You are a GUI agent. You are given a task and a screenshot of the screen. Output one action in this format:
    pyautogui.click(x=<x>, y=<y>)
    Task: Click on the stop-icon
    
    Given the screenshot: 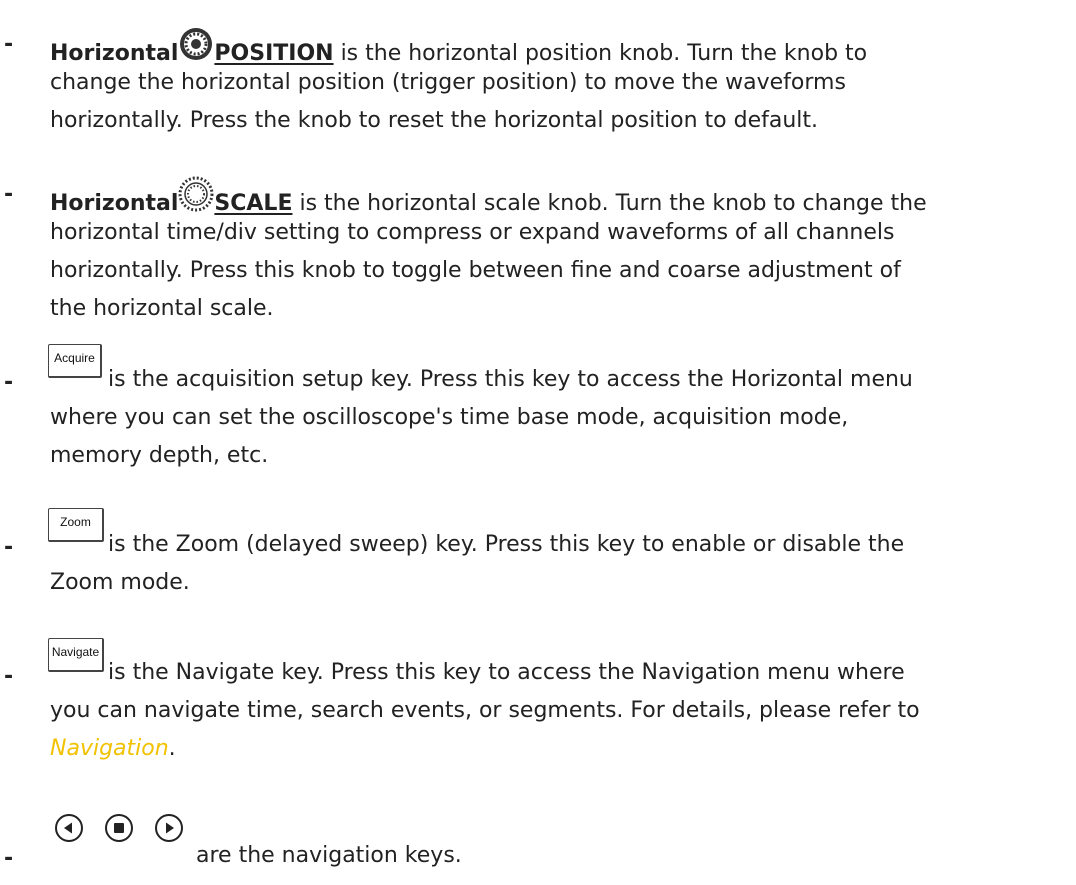 What is the action you would take?
    pyautogui.click(x=119, y=828)
    